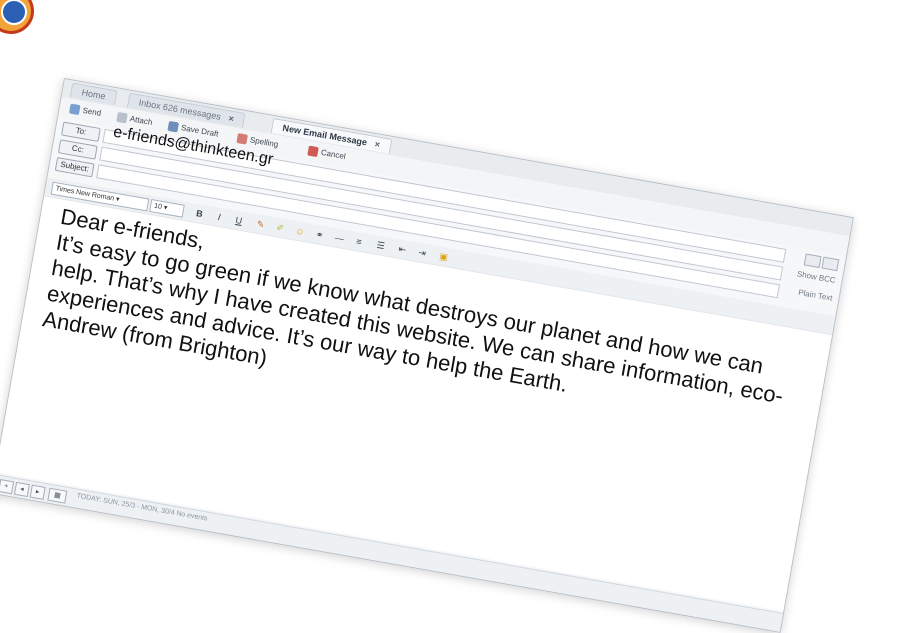  What do you see at coordinates (812, 261) in the screenshot?
I see `view-button` at bounding box center [812, 261].